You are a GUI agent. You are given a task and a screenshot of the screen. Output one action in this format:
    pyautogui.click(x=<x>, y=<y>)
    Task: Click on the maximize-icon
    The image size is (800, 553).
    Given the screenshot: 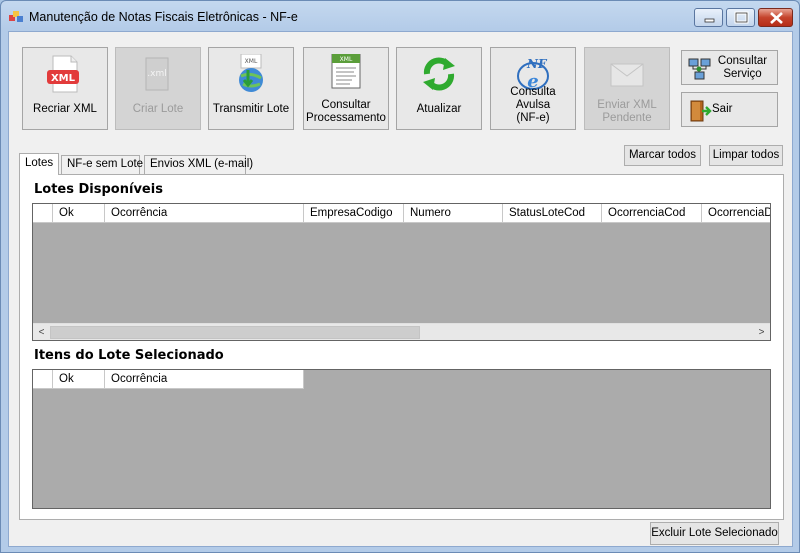 What is the action you would take?
    pyautogui.click(x=741, y=17)
    